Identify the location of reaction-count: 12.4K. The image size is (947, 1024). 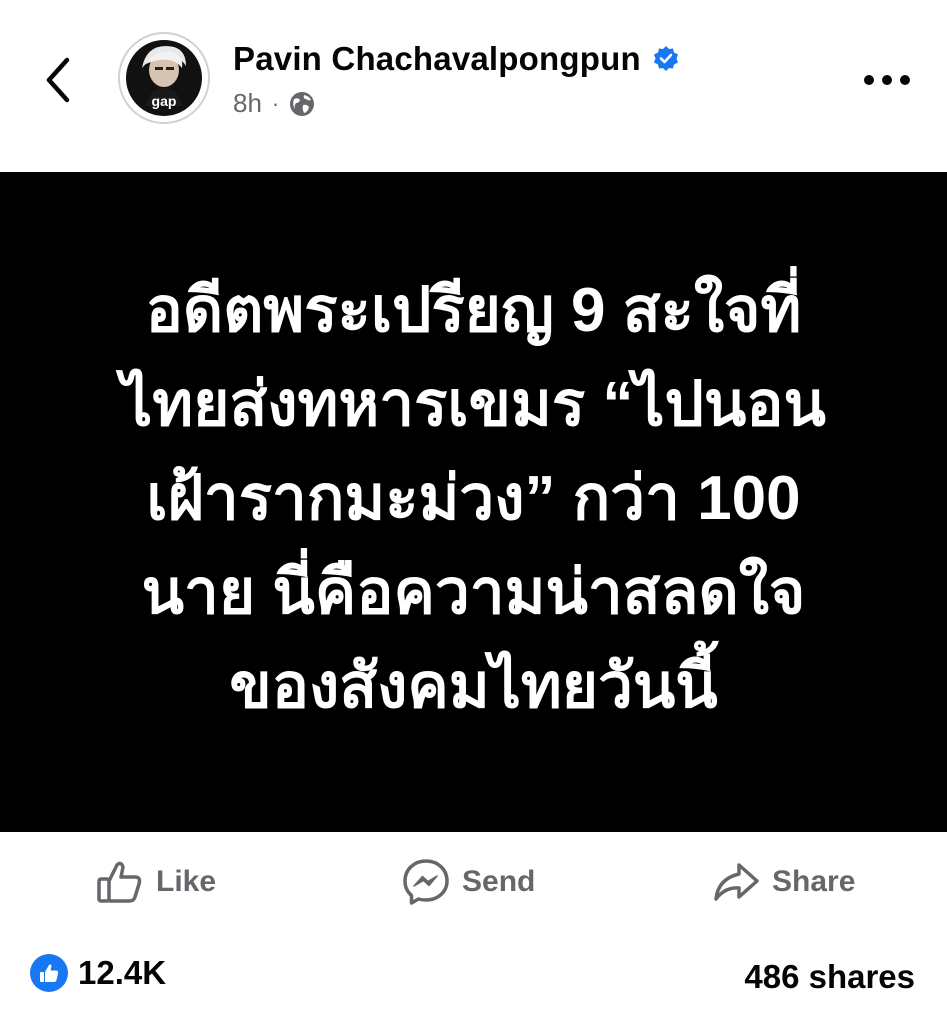
(122, 972).